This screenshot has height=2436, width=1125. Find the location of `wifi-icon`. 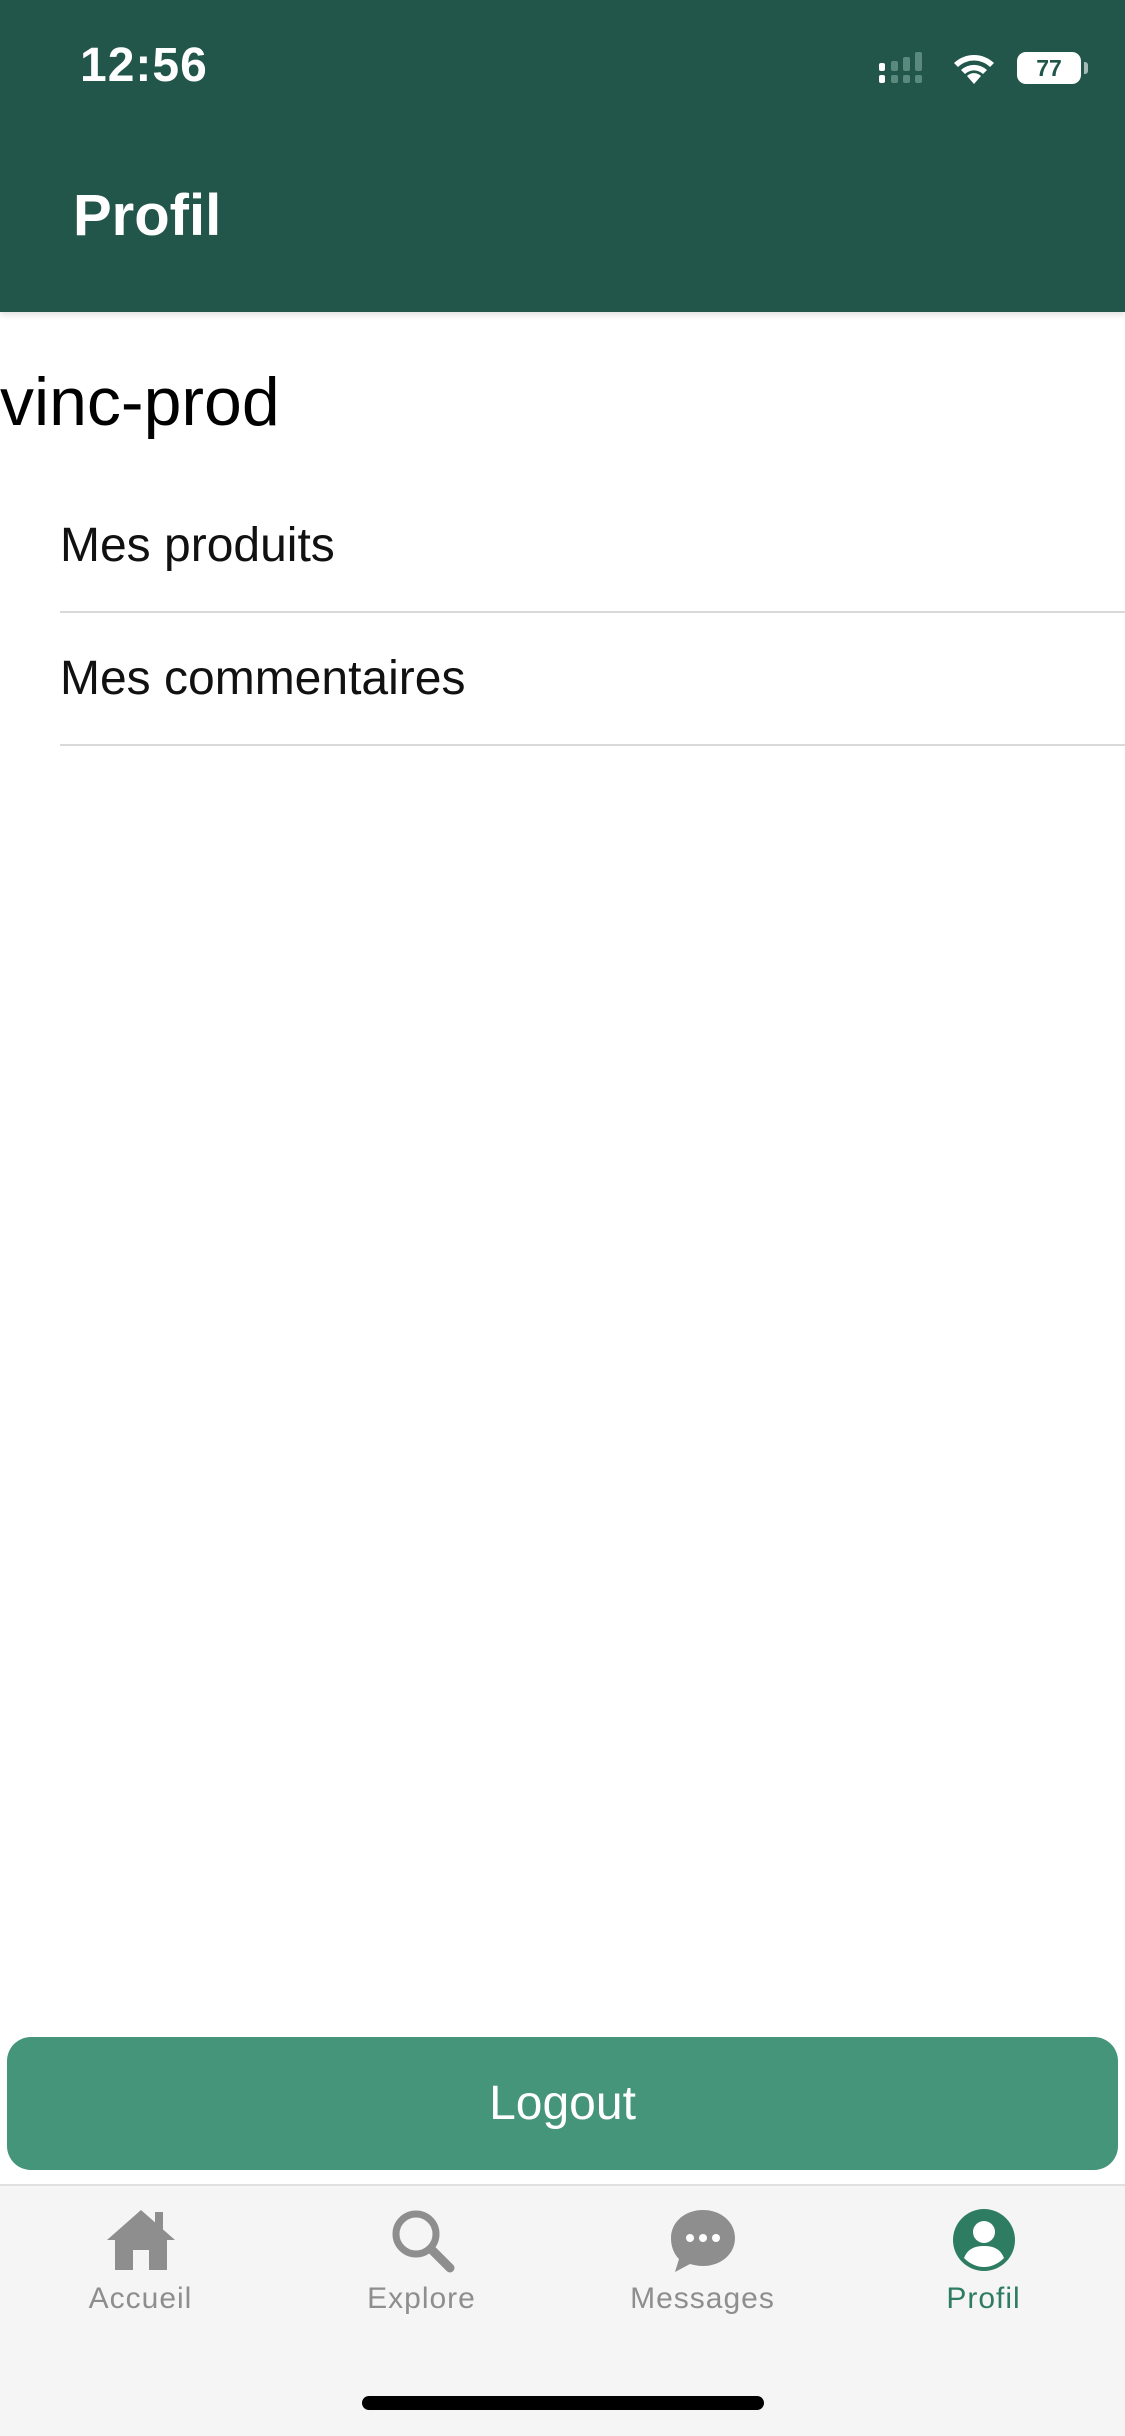

wifi-icon is located at coordinates (974, 69).